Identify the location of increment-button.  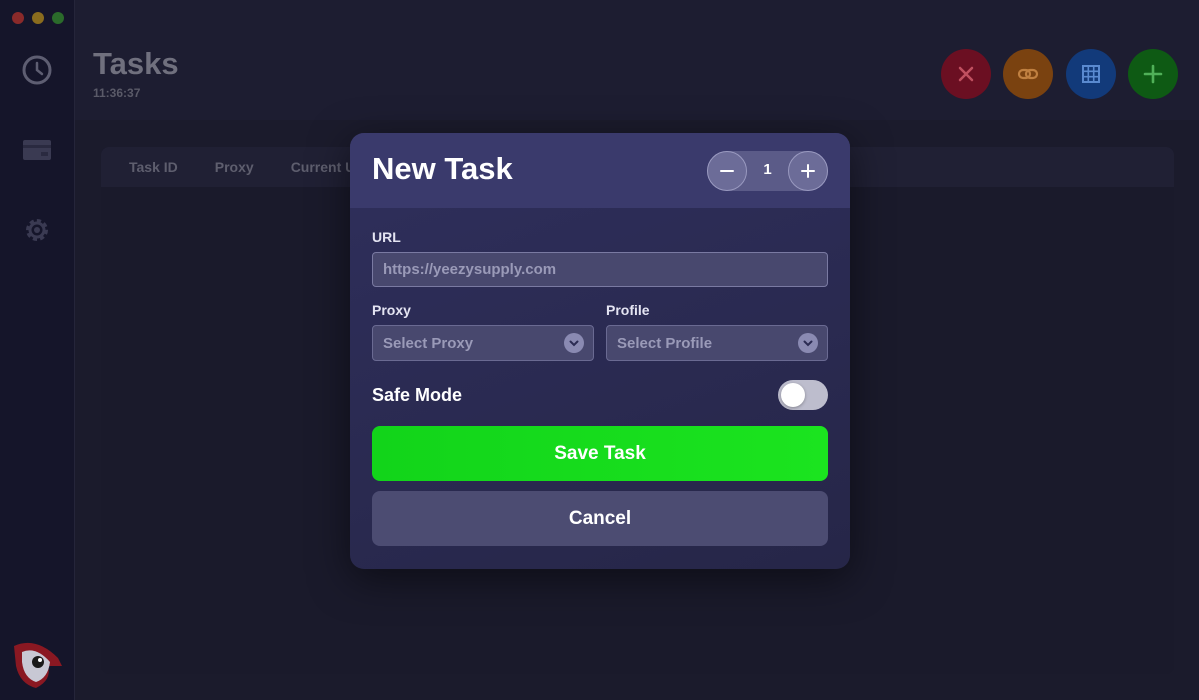
(808, 171).